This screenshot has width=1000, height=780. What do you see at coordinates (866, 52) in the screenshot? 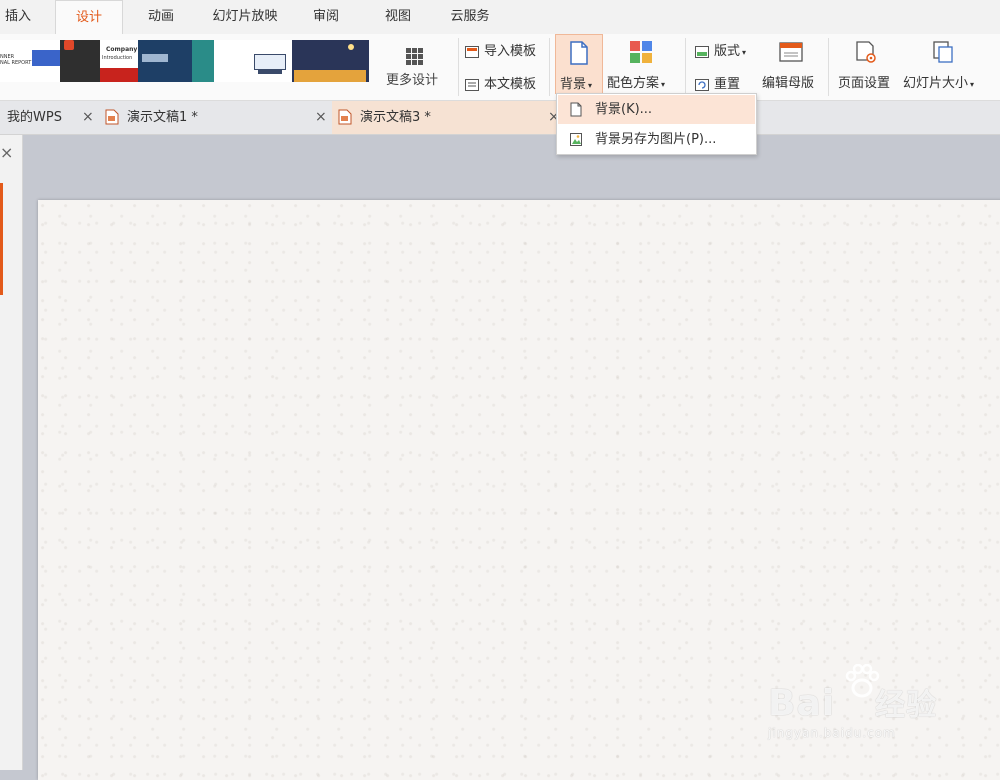
I see `page-setup-icon` at bounding box center [866, 52].